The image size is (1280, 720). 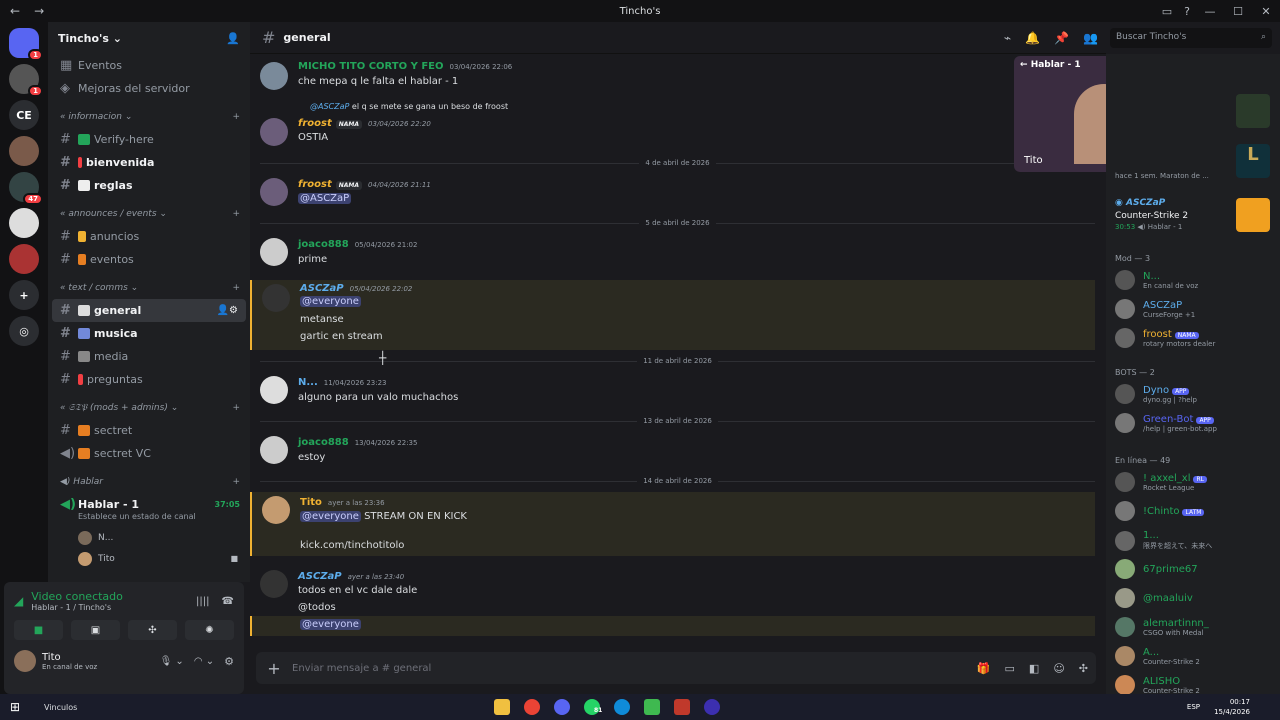 What do you see at coordinates (1167, 11) in the screenshot?
I see `inbox-icon: ▭` at bounding box center [1167, 11].